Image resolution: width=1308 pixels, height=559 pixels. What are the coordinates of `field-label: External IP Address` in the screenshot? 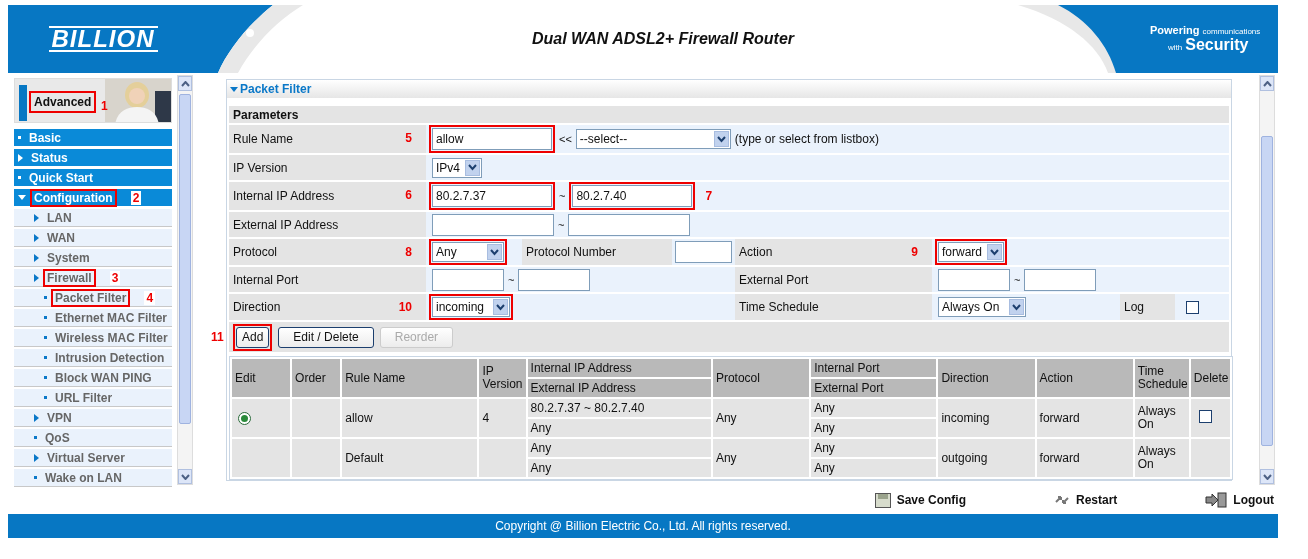 It's located at (327, 224).